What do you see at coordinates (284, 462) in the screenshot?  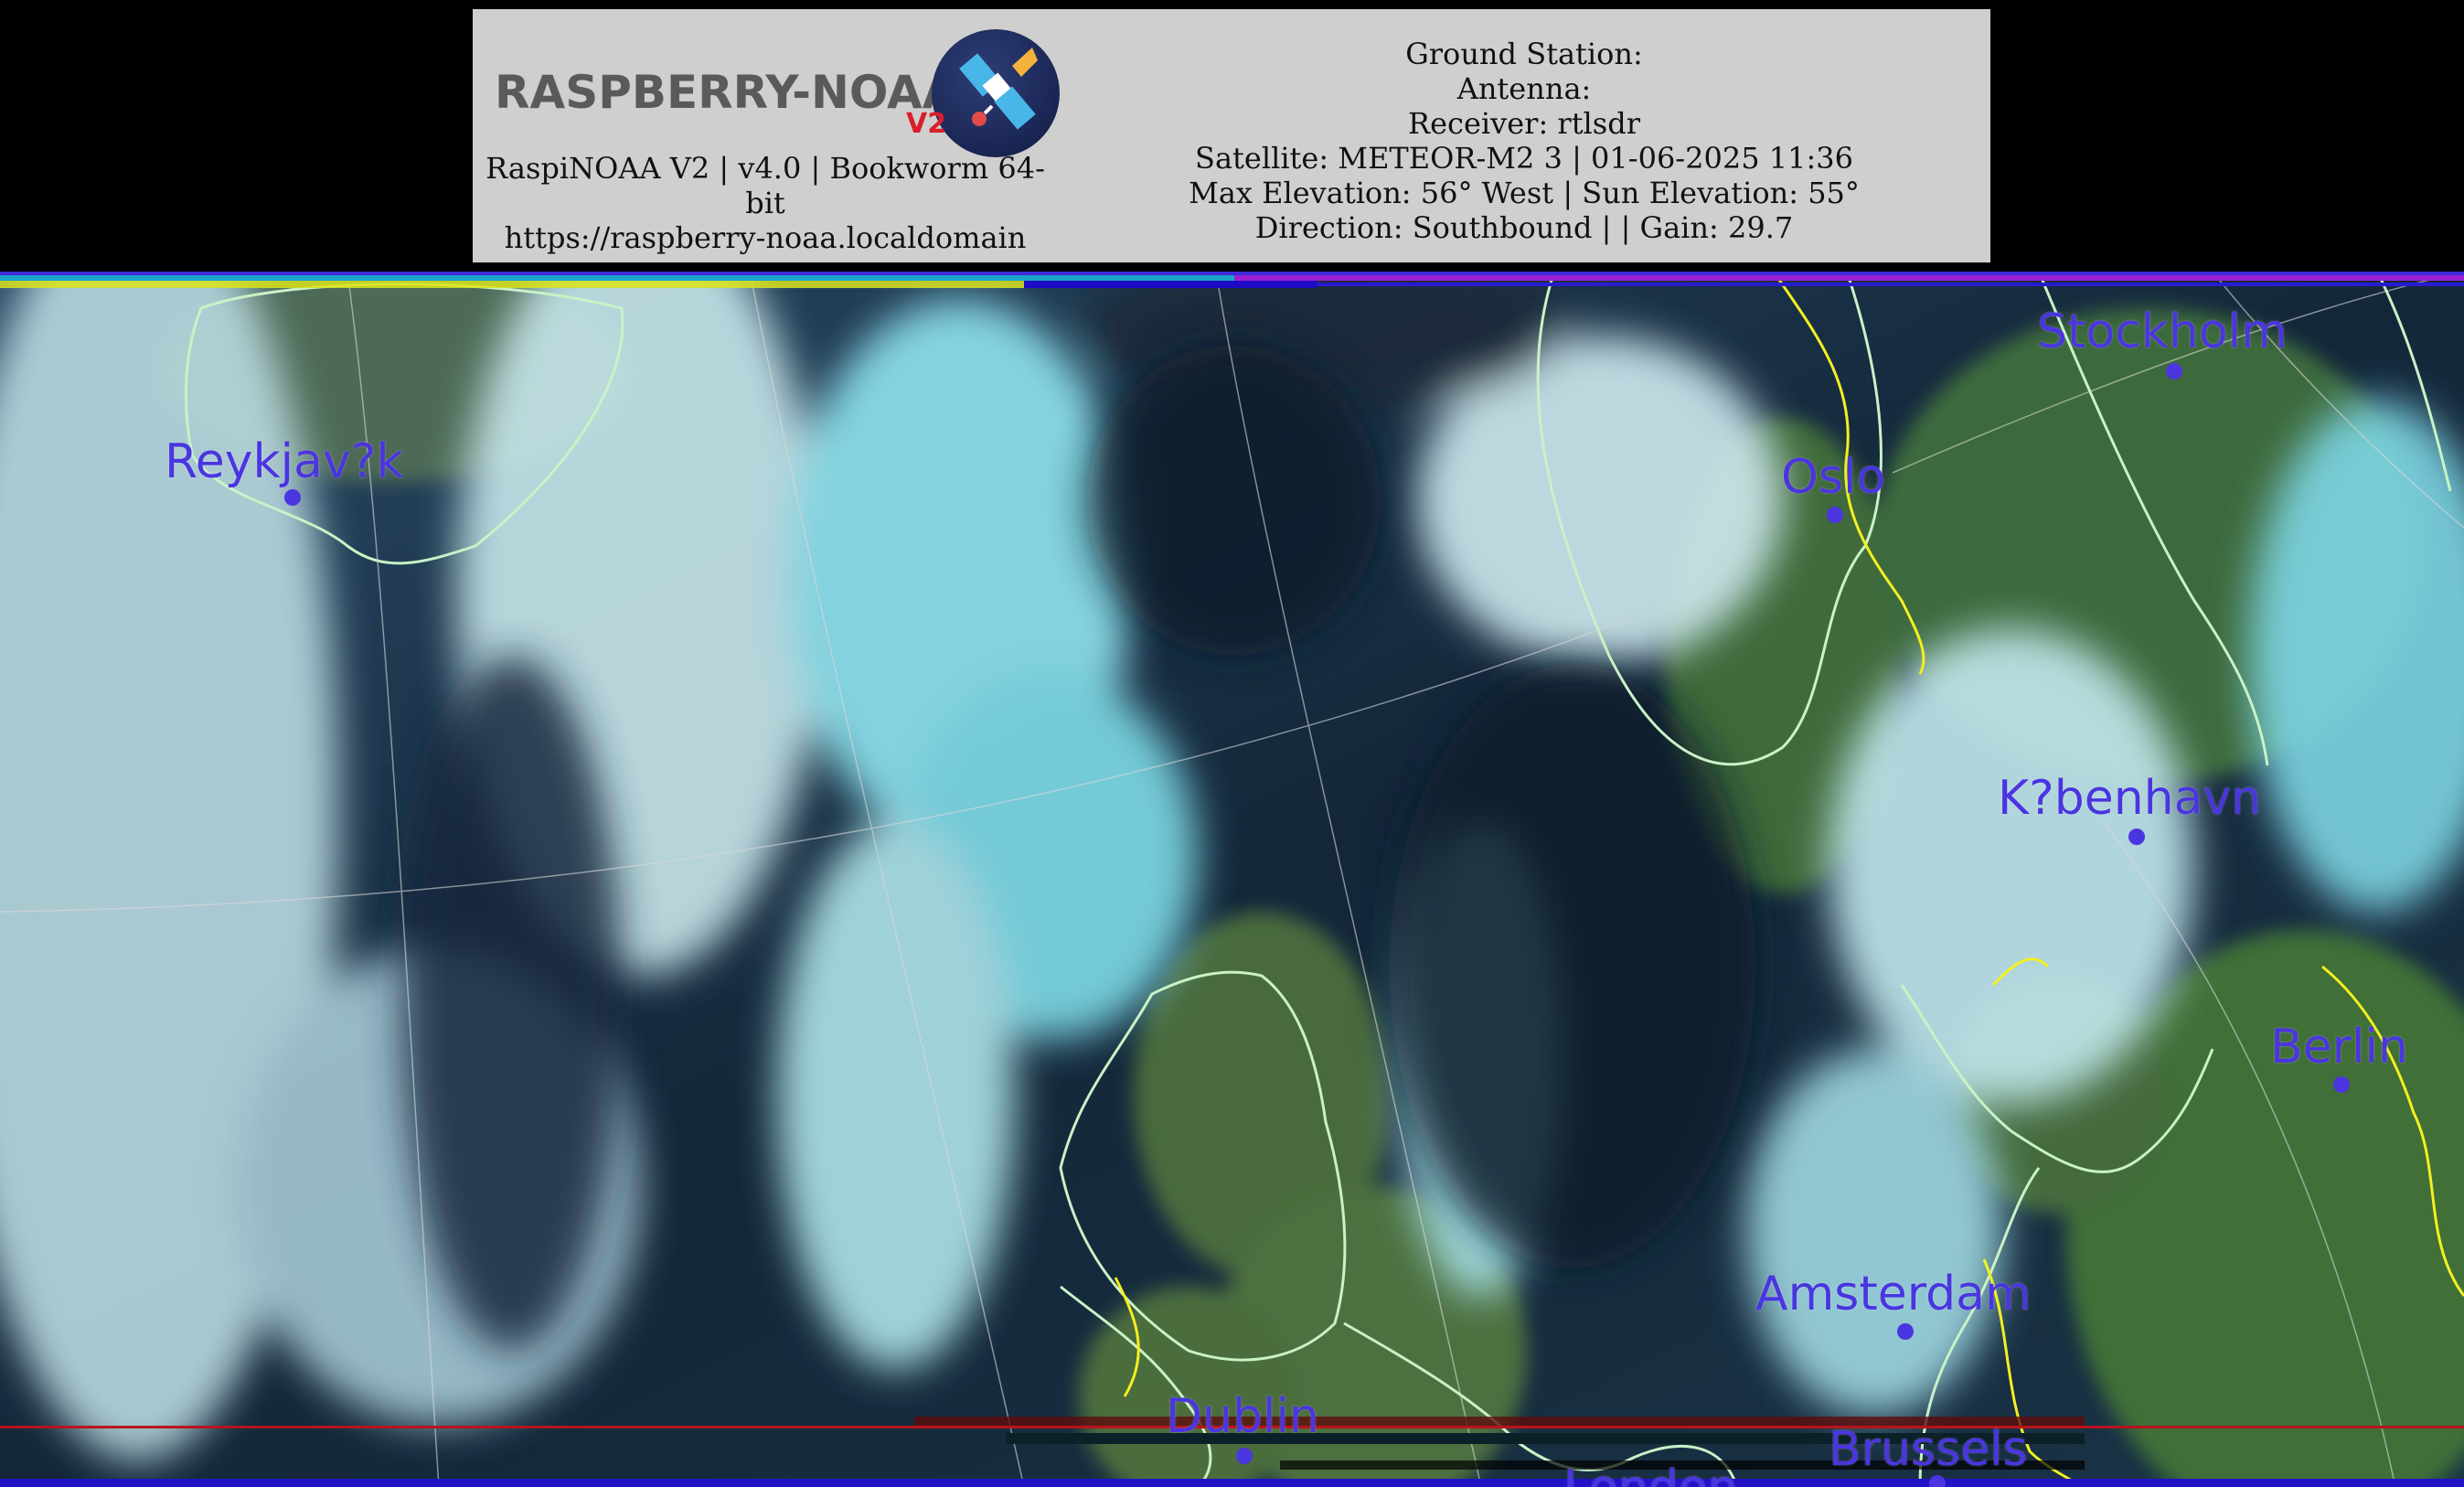 I see `city-label-reykjavik: Reykjav?k` at bounding box center [284, 462].